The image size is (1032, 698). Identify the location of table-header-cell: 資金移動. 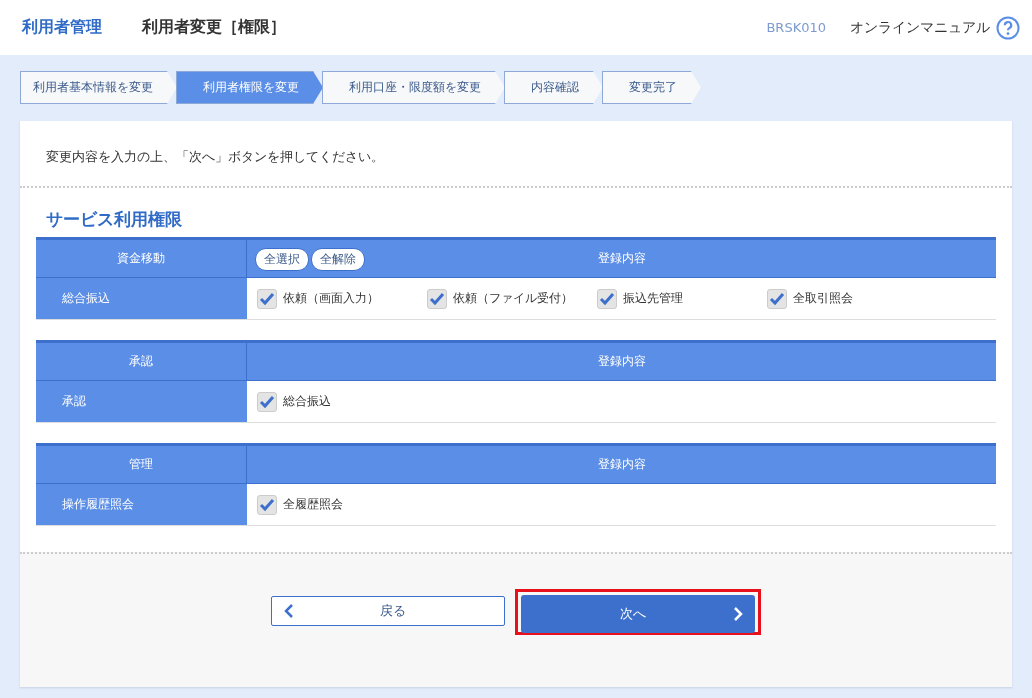
(141, 258).